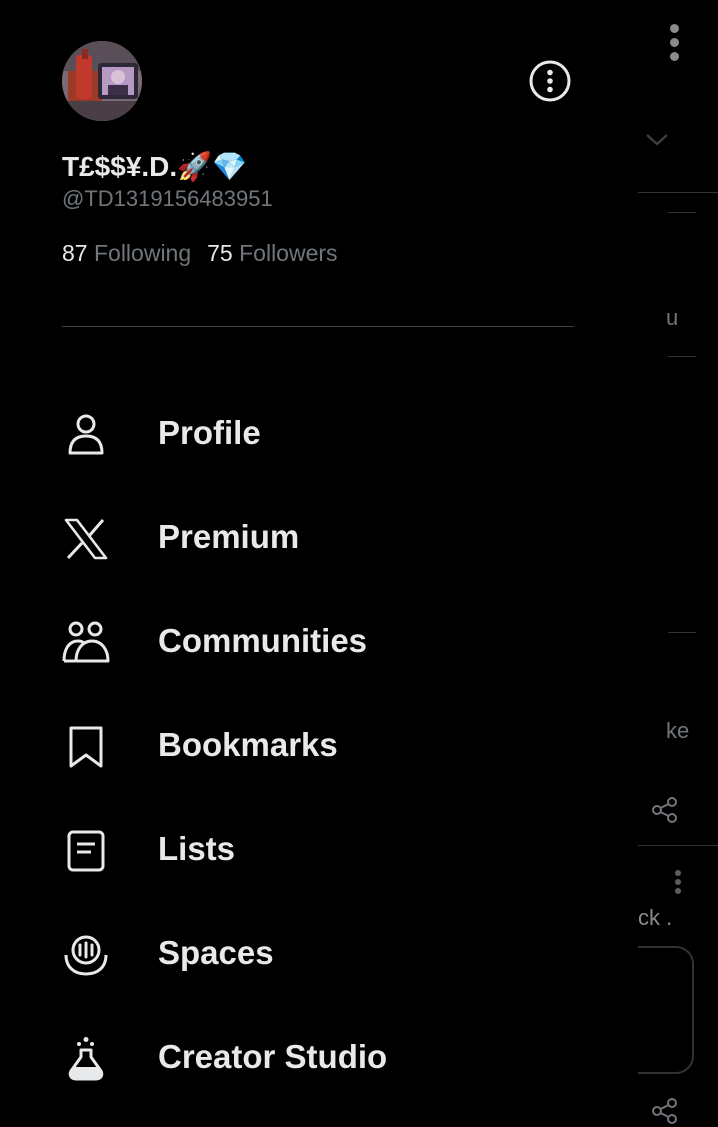  I want to click on followers-link: 75 Followers, so click(272, 253).